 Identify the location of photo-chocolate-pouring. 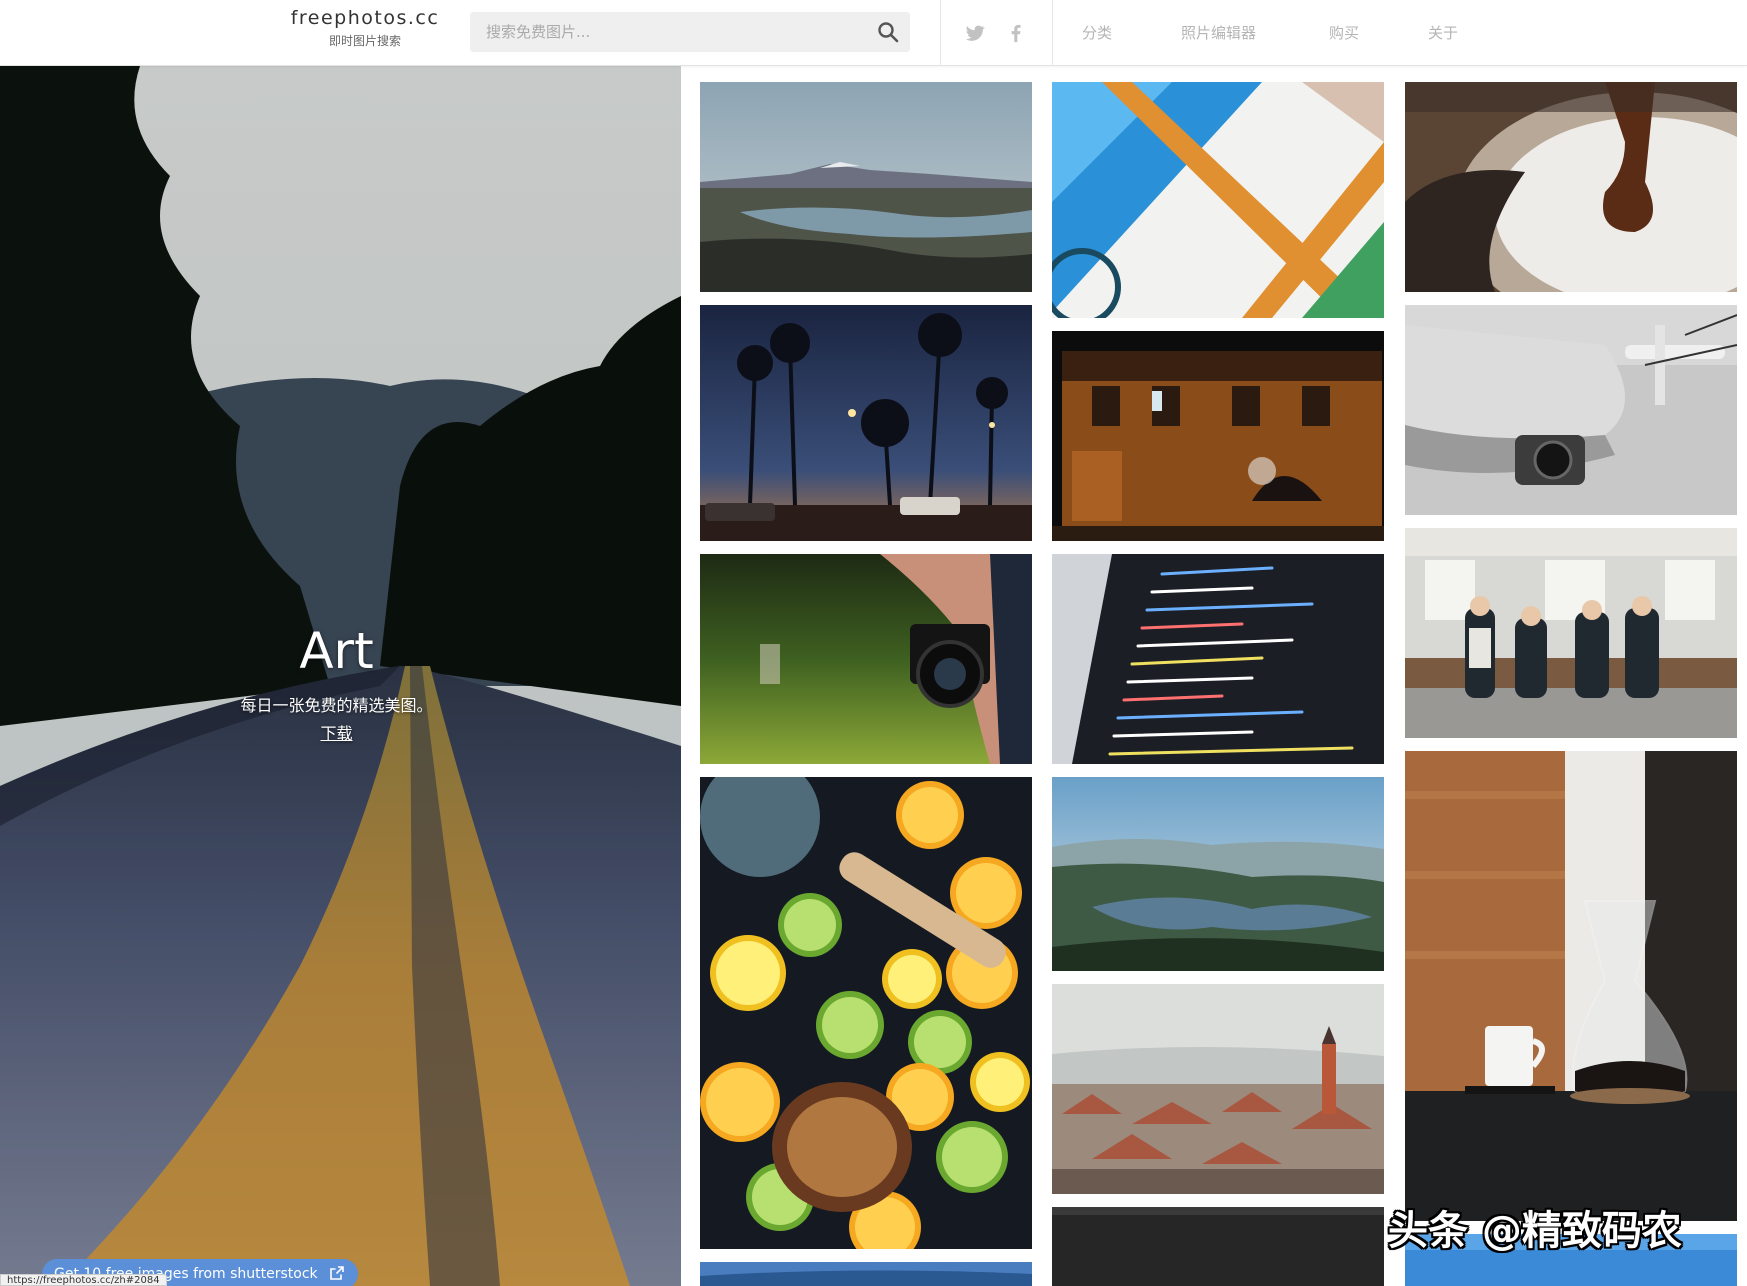
(1571, 187).